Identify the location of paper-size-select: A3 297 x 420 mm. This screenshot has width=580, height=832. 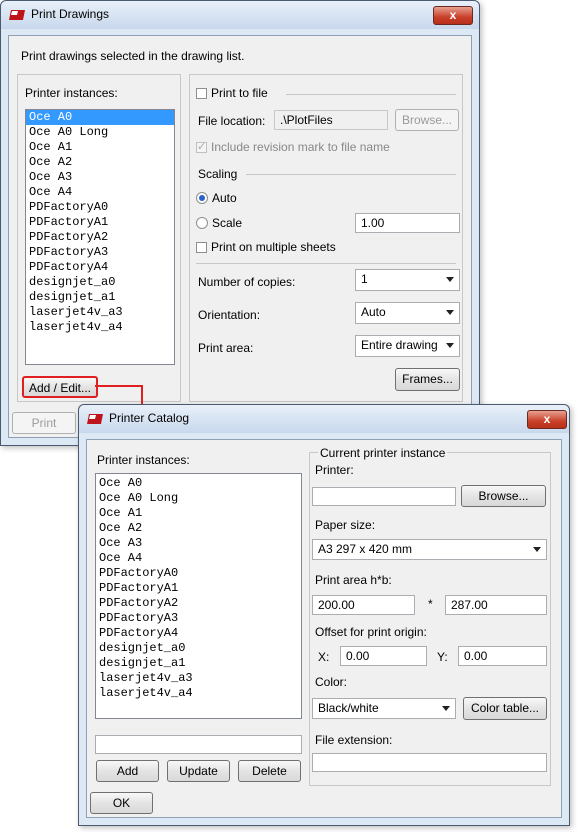
(429, 549).